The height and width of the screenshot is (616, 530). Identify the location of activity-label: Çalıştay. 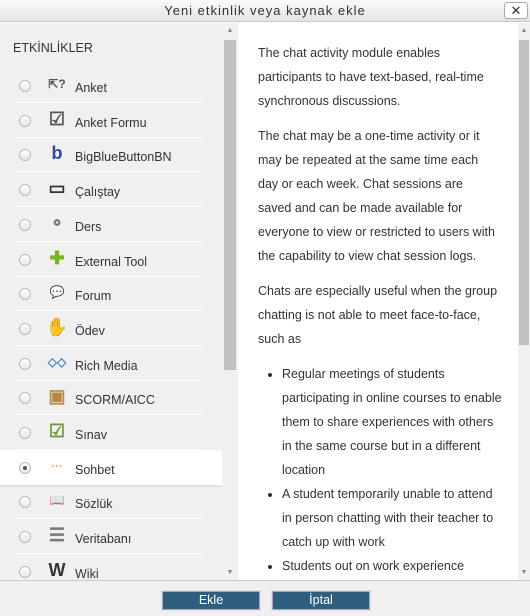
(98, 192).